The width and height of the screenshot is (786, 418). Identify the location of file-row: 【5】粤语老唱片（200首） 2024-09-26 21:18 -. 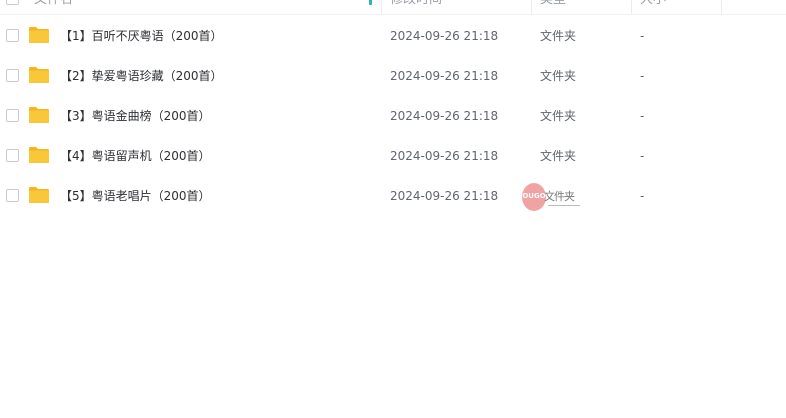
(393, 196).